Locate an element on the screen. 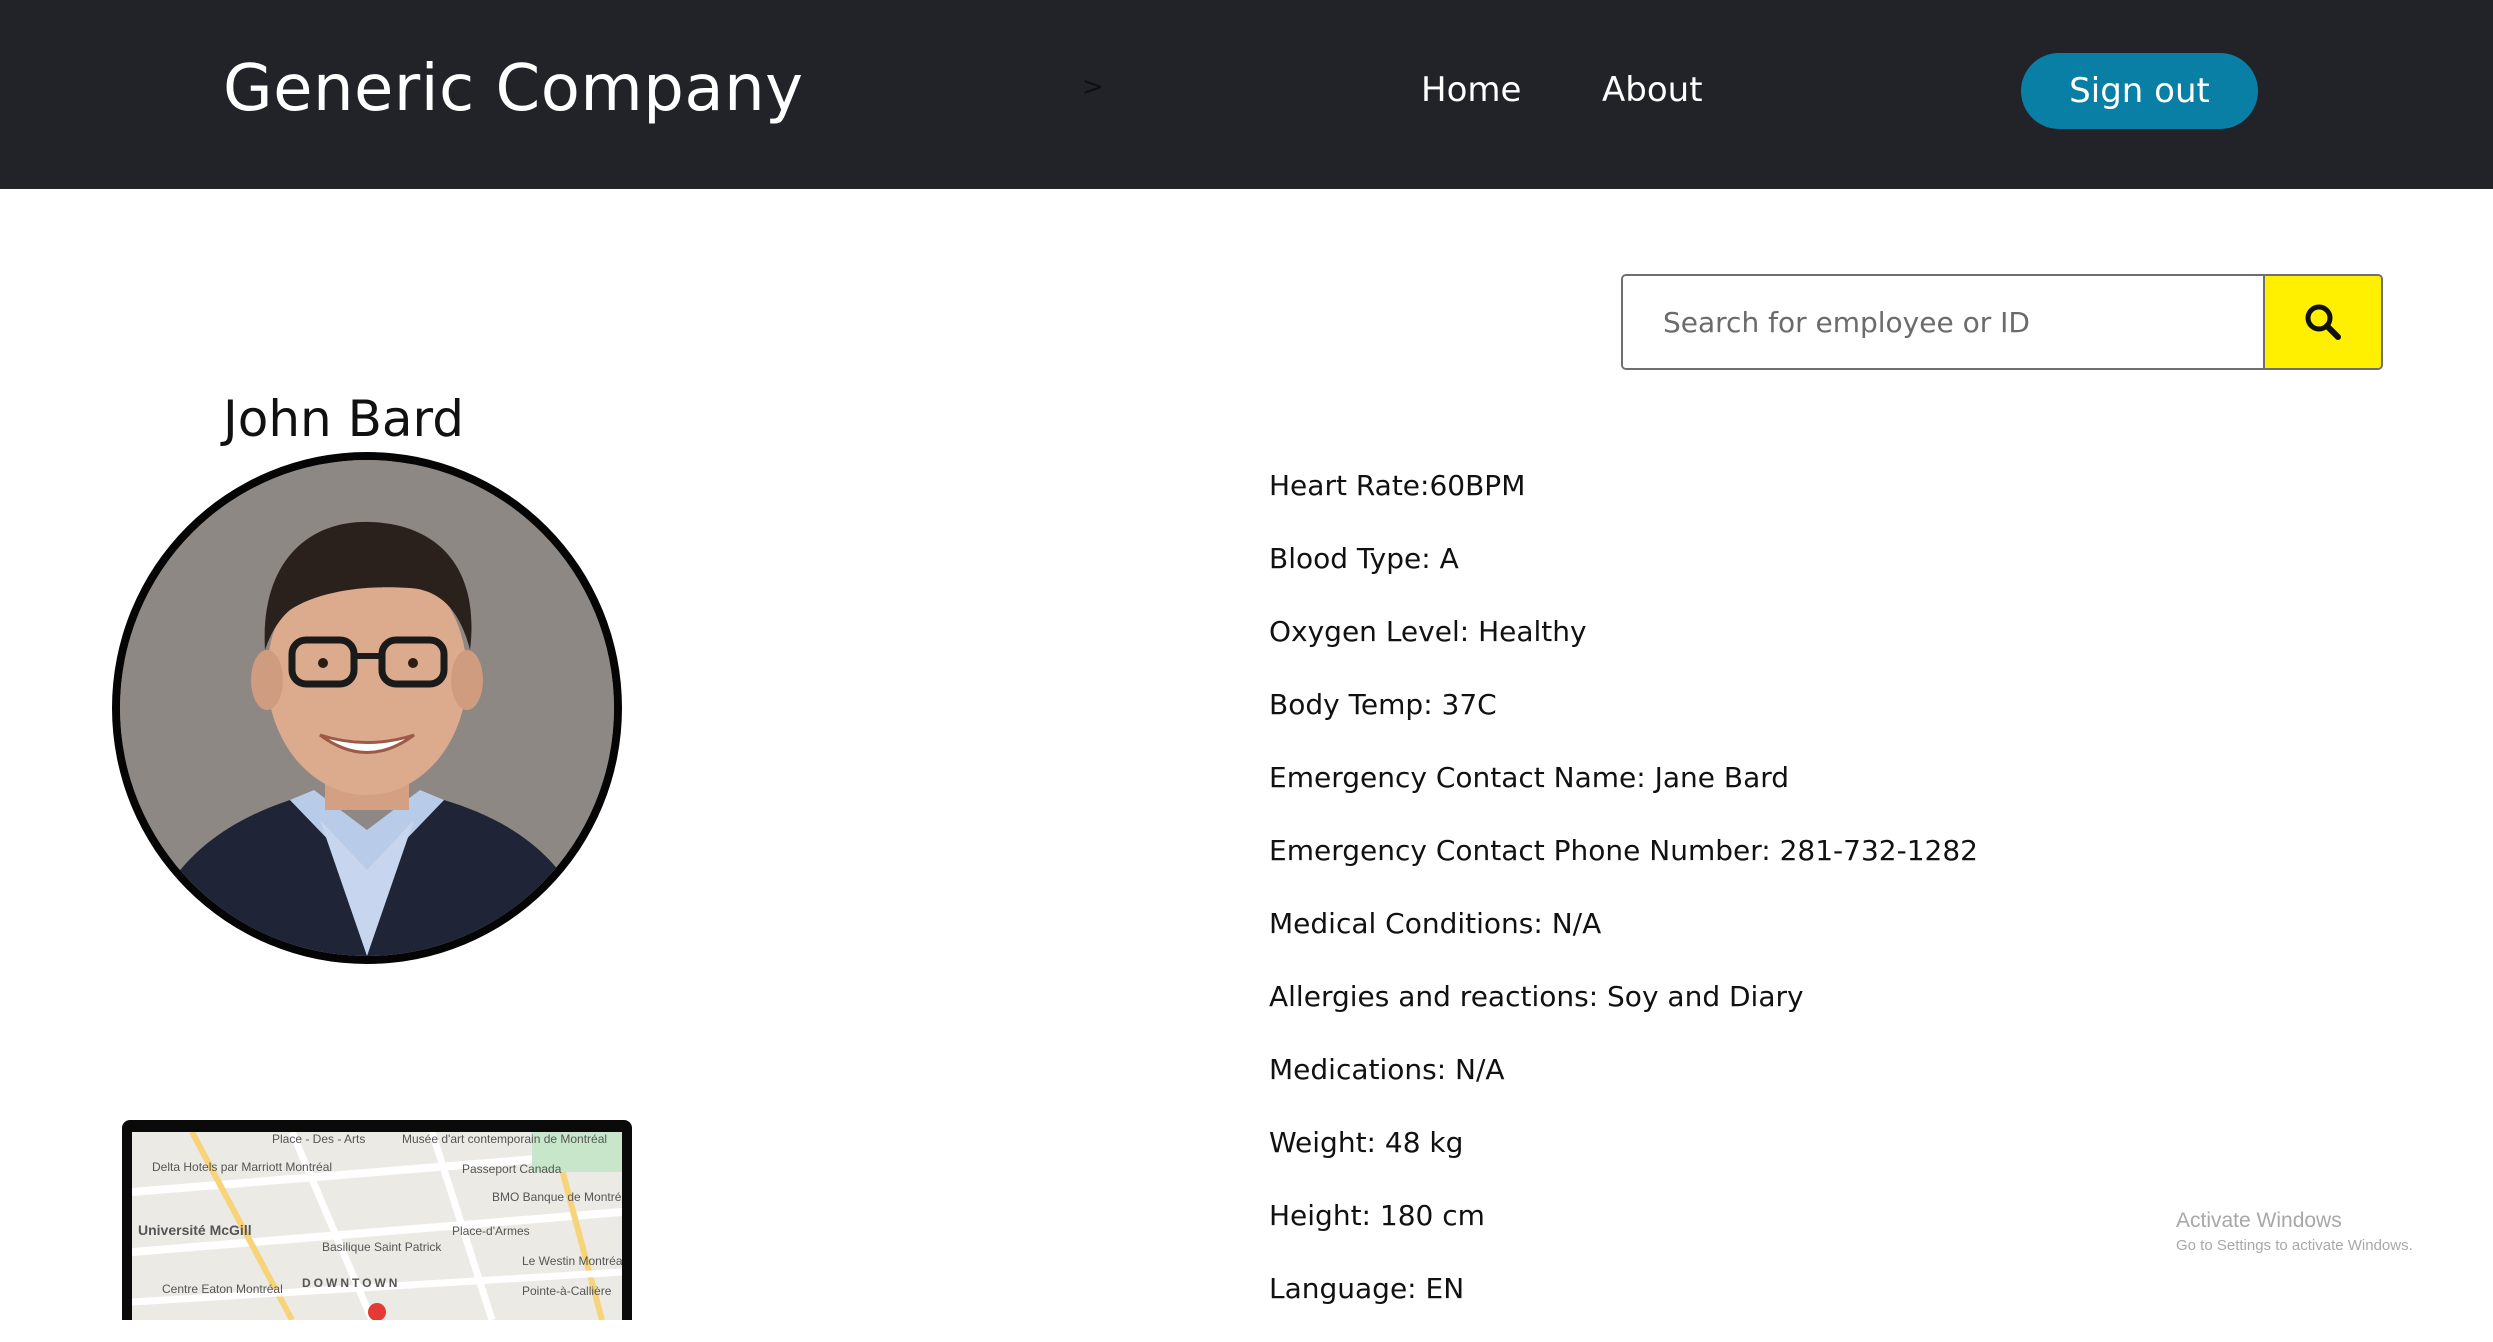 The image size is (2493, 1342). map-label: Université McGill is located at coordinates (195, 1230).